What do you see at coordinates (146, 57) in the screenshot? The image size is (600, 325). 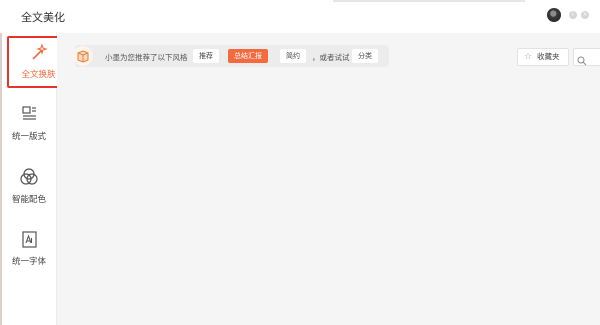 I see `recommend-text: 小墨为您推荐了以下风格` at bounding box center [146, 57].